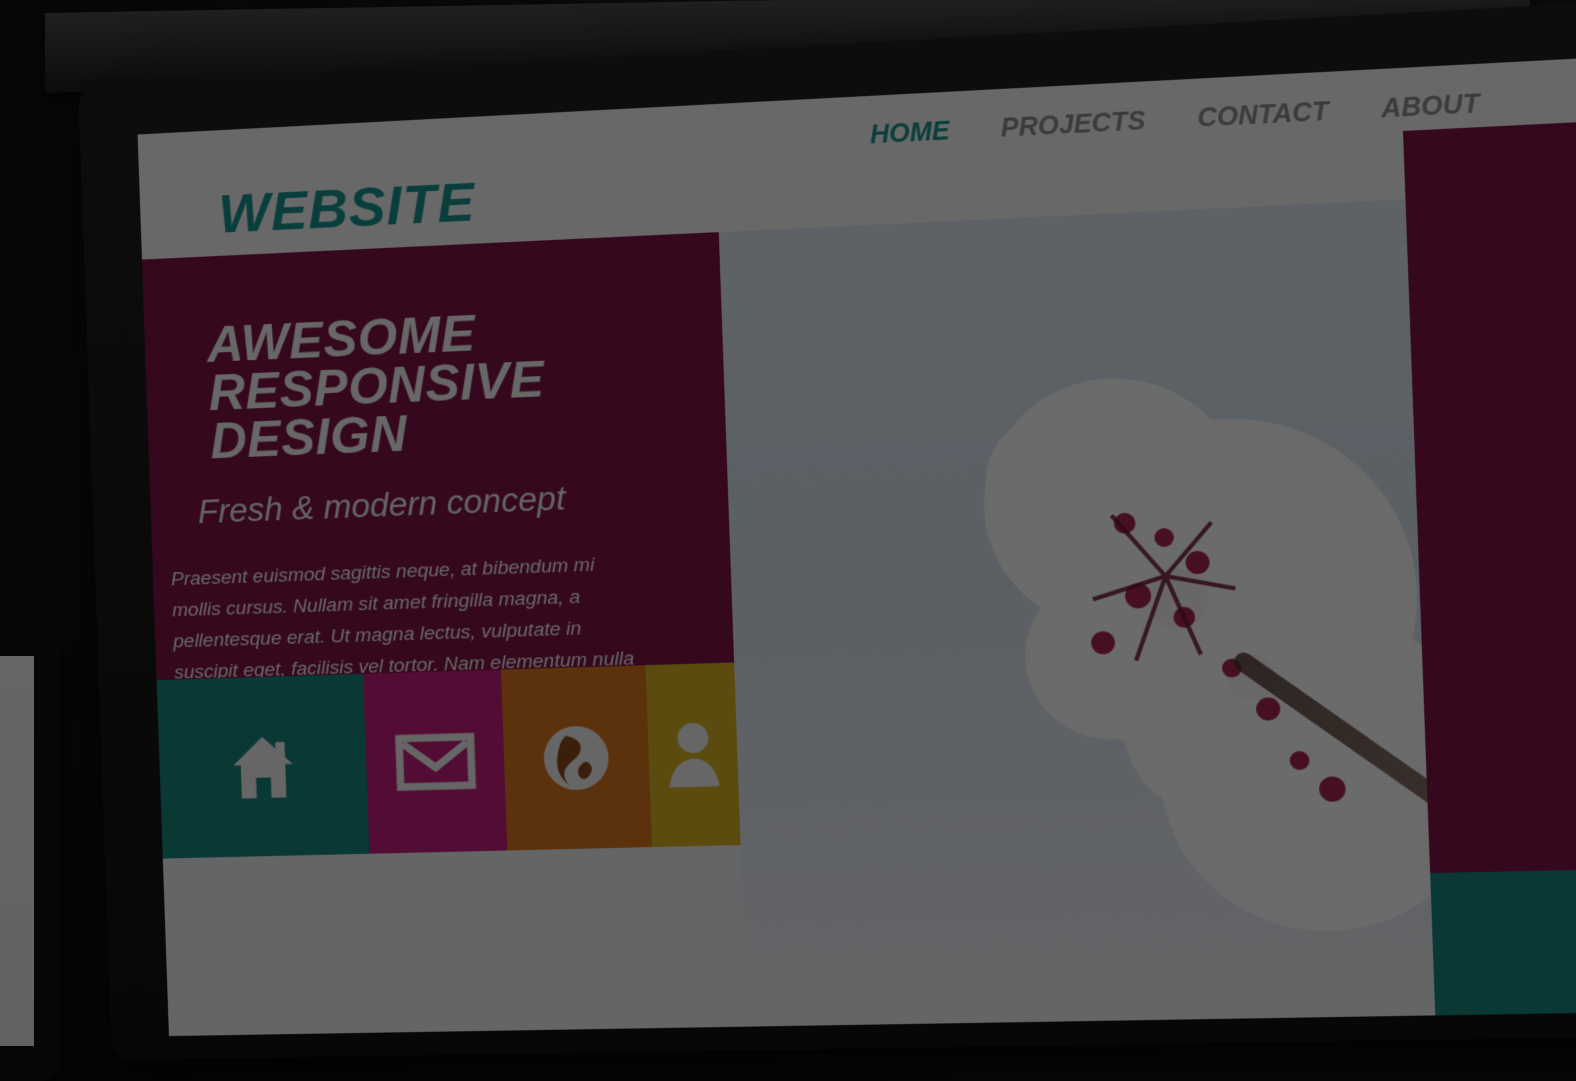  I want to click on site-logo: WEBSITE, so click(347, 208).